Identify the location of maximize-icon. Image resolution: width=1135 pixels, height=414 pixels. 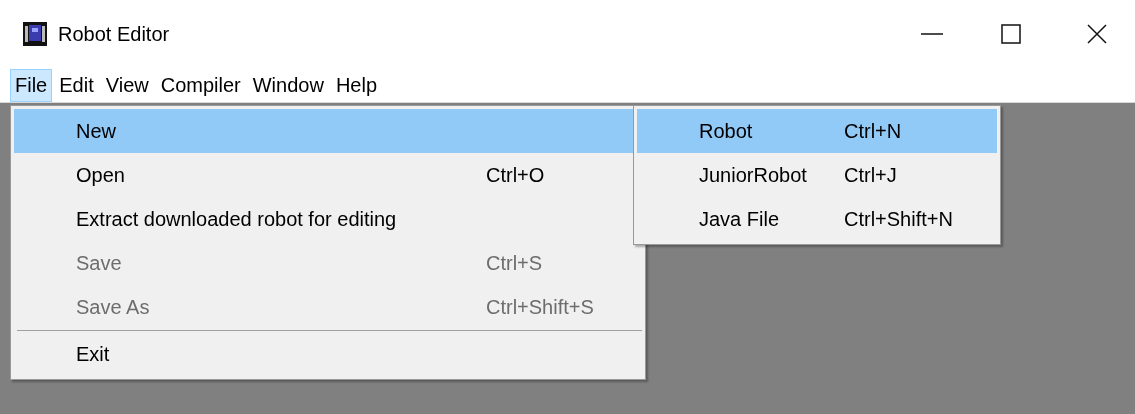
(1011, 34).